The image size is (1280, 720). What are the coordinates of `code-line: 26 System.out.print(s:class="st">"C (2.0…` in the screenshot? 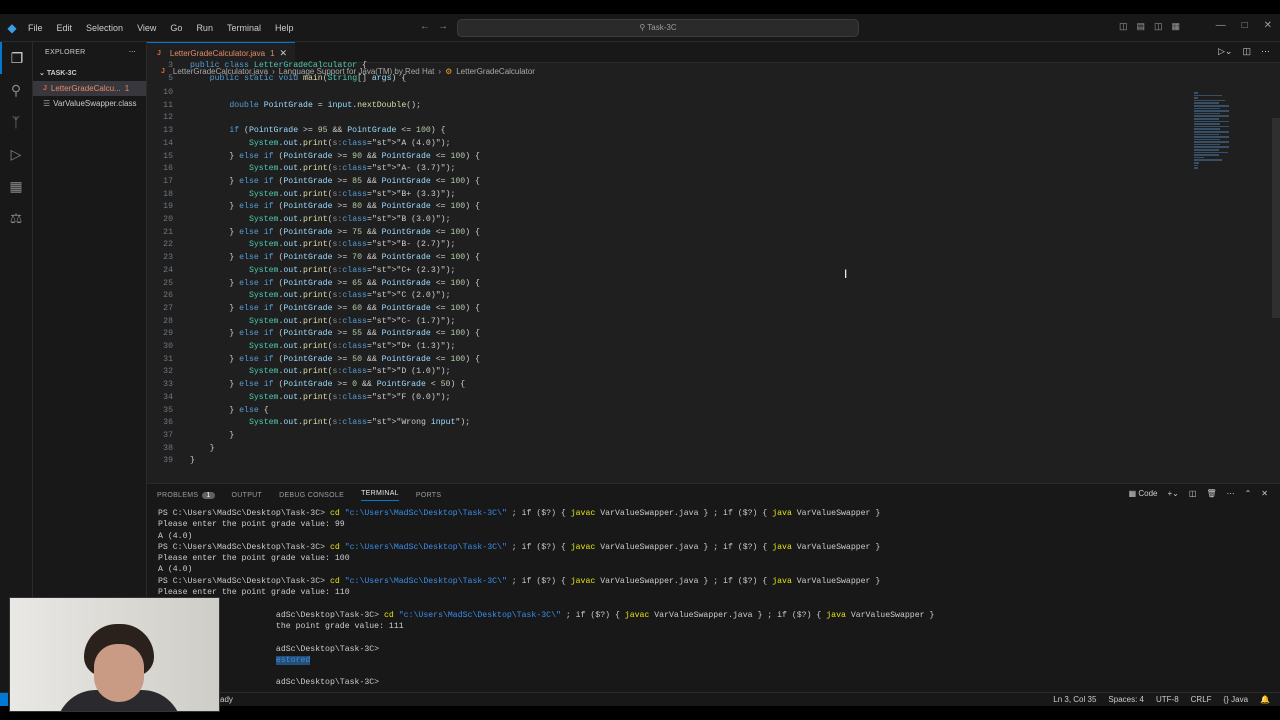 It's located at (667, 296).